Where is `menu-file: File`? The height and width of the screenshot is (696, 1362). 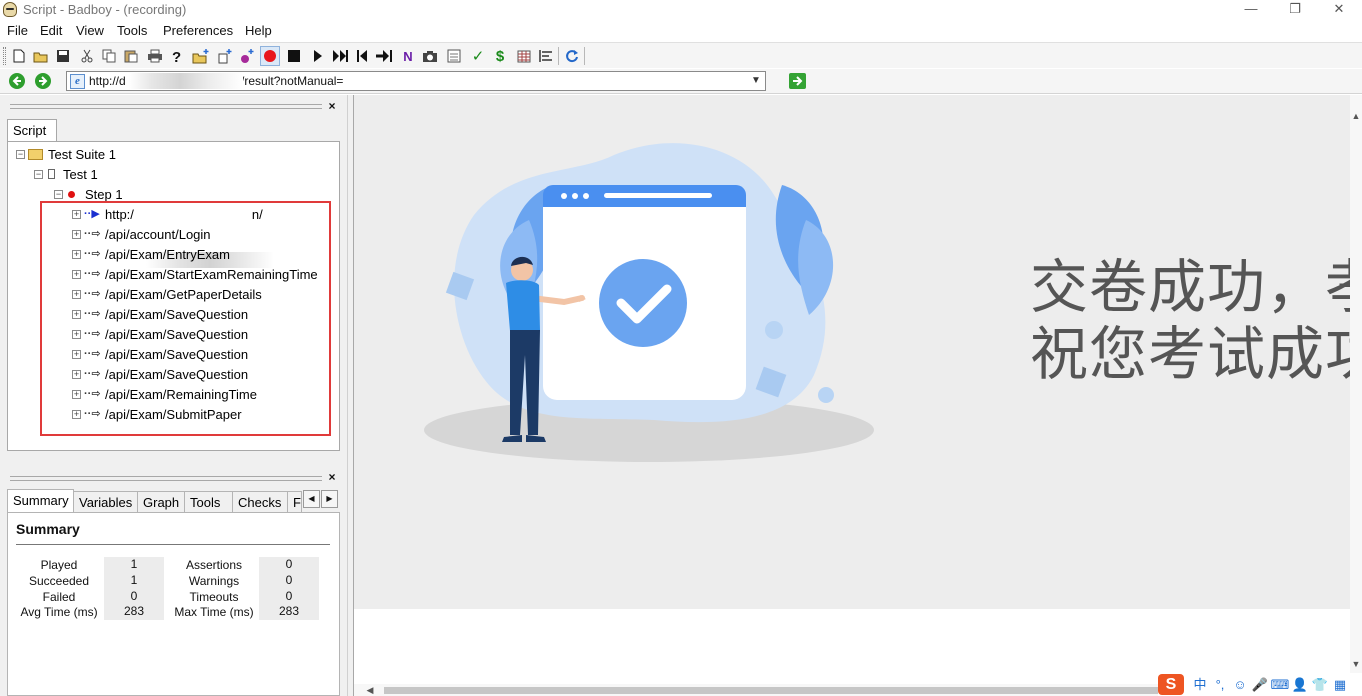 menu-file: File is located at coordinates (17, 30).